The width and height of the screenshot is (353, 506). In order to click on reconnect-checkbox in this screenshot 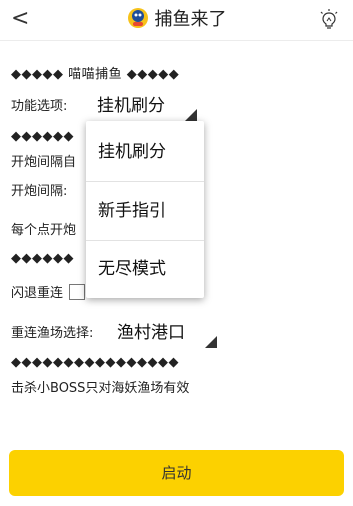, I will do `click(77, 292)`.